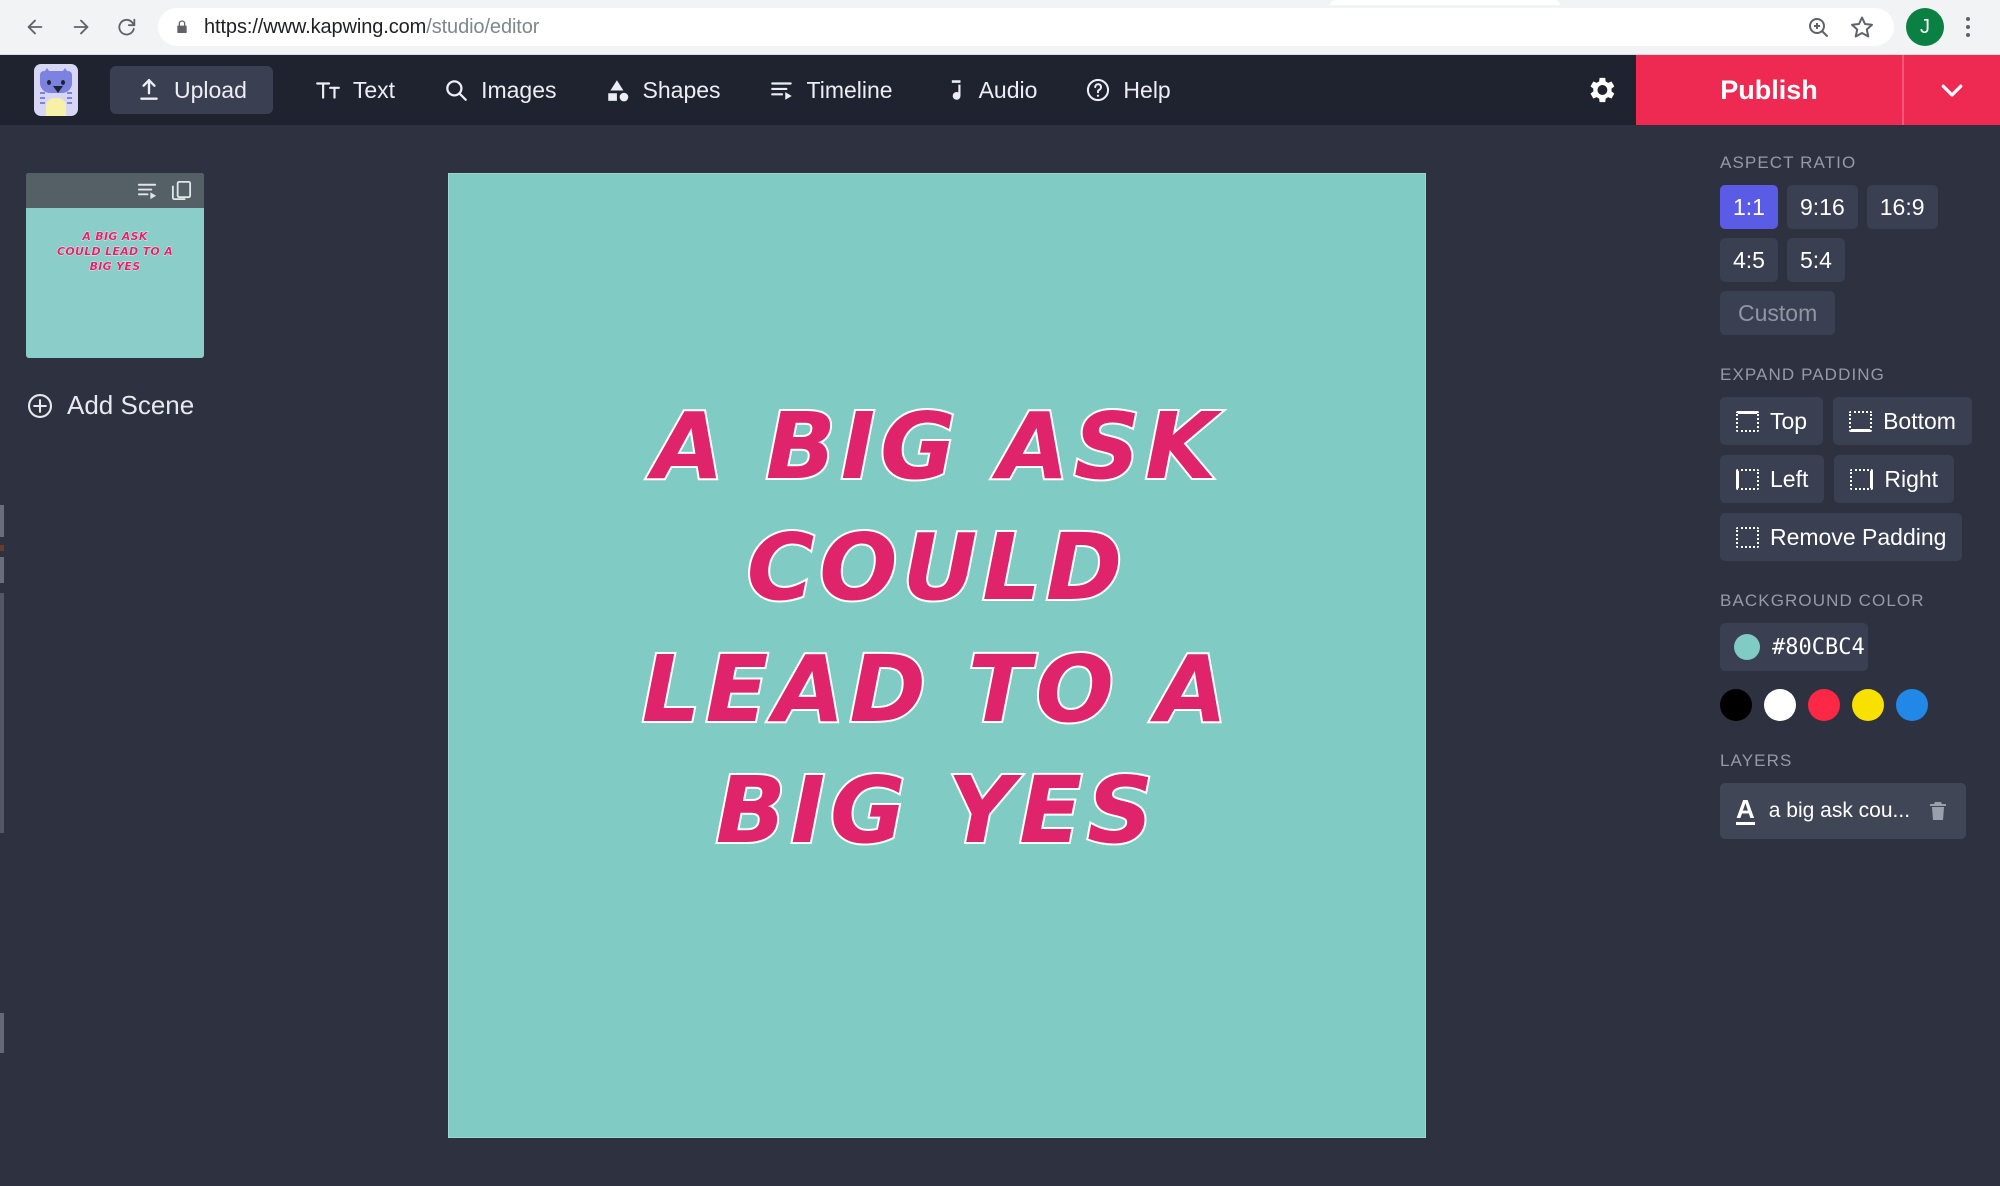  What do you see at coordinates (1824, 705) in the screenshot?
I see `color-preset-red` at bounding box center [1824, 705].